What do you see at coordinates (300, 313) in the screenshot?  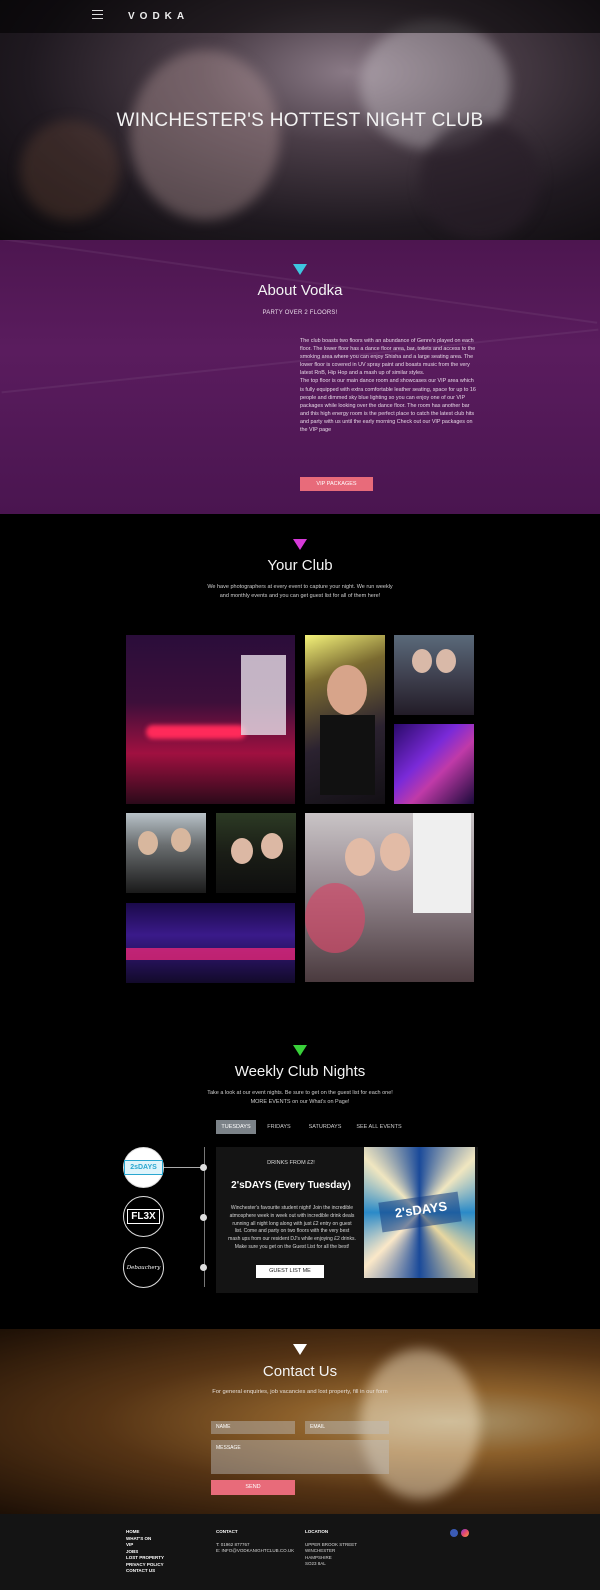 I see `about-subtitle: PARTY OVER 2 FLOORS!` at bounding box center [300, 313].